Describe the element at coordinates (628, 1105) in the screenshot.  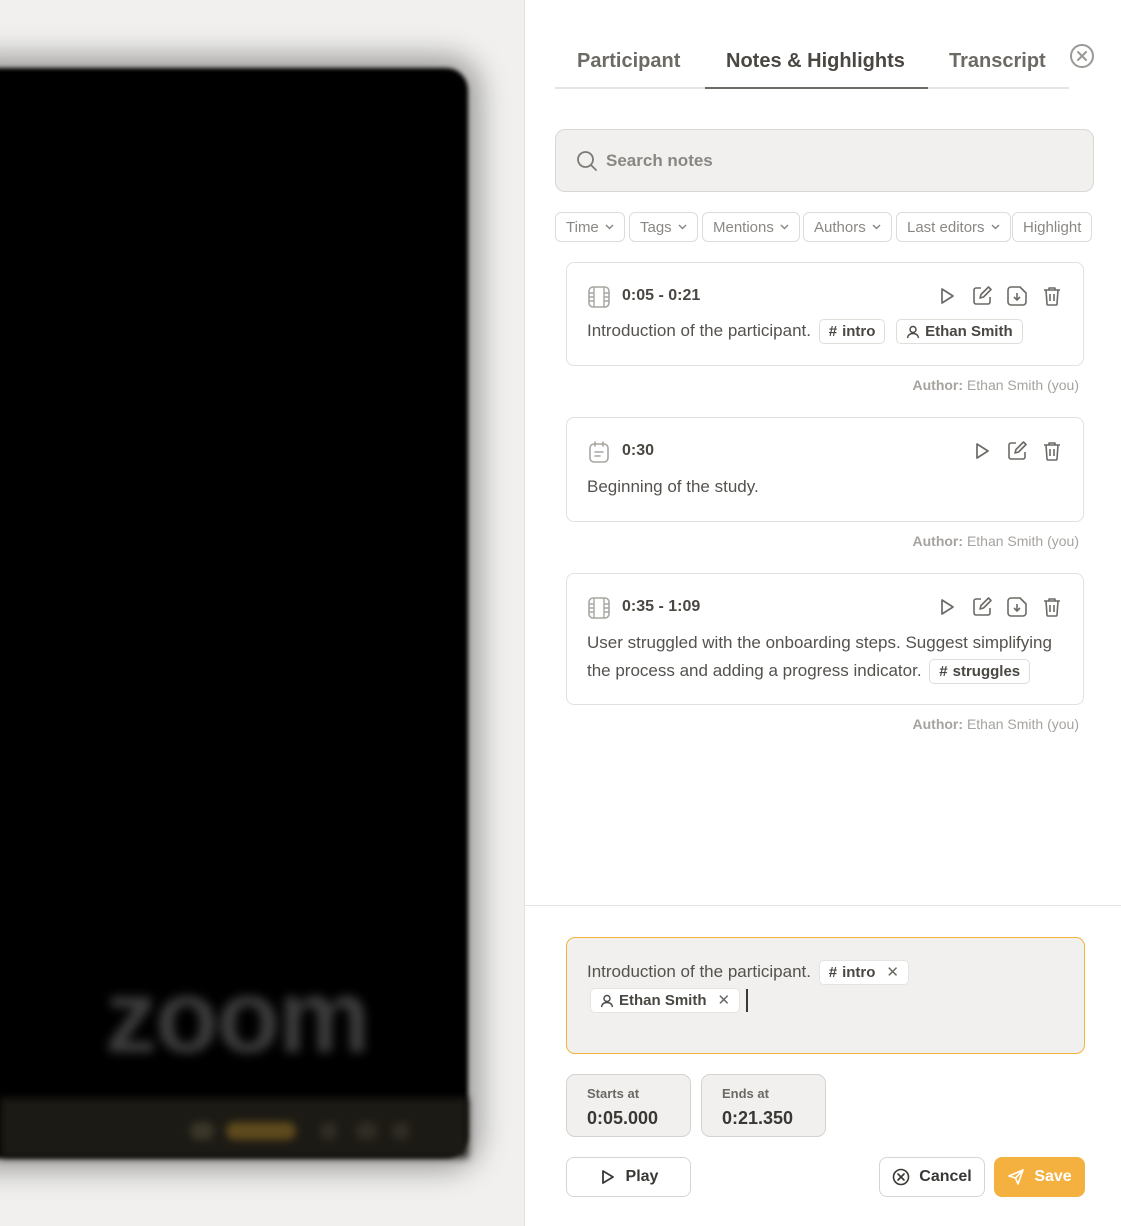
I see `starts-at-field: Starts at 0:05.000` at that location.